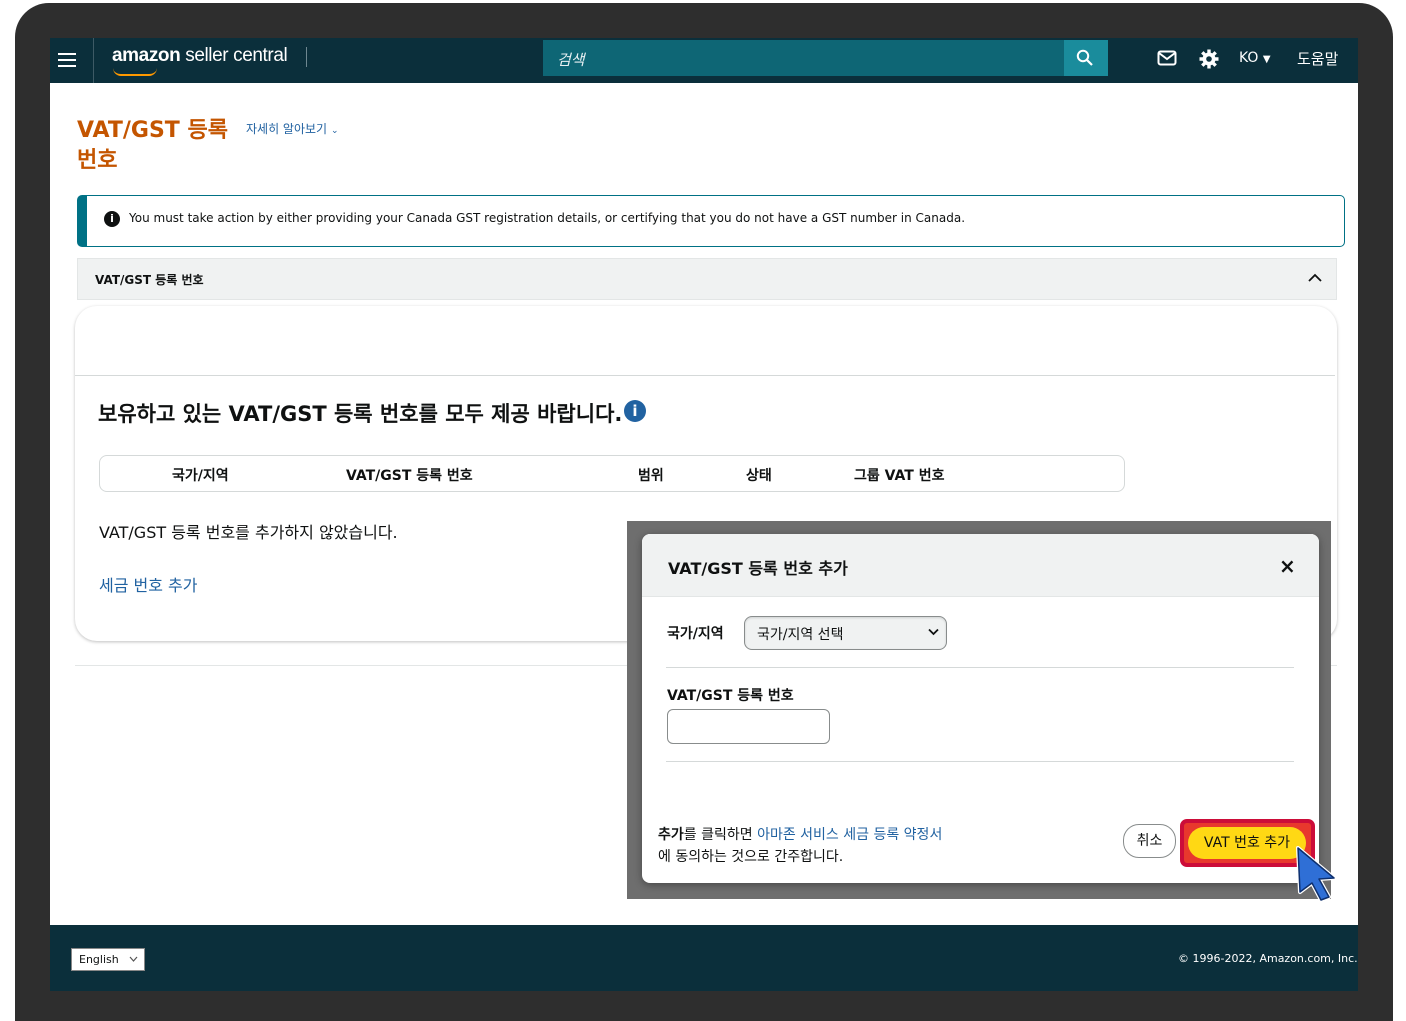 This screenshot has width=1406, height=1021. What do you see at coordinates (108, 959) in the screenshot?
I see `footer-language-select: English` at bounding box center [108, 959].